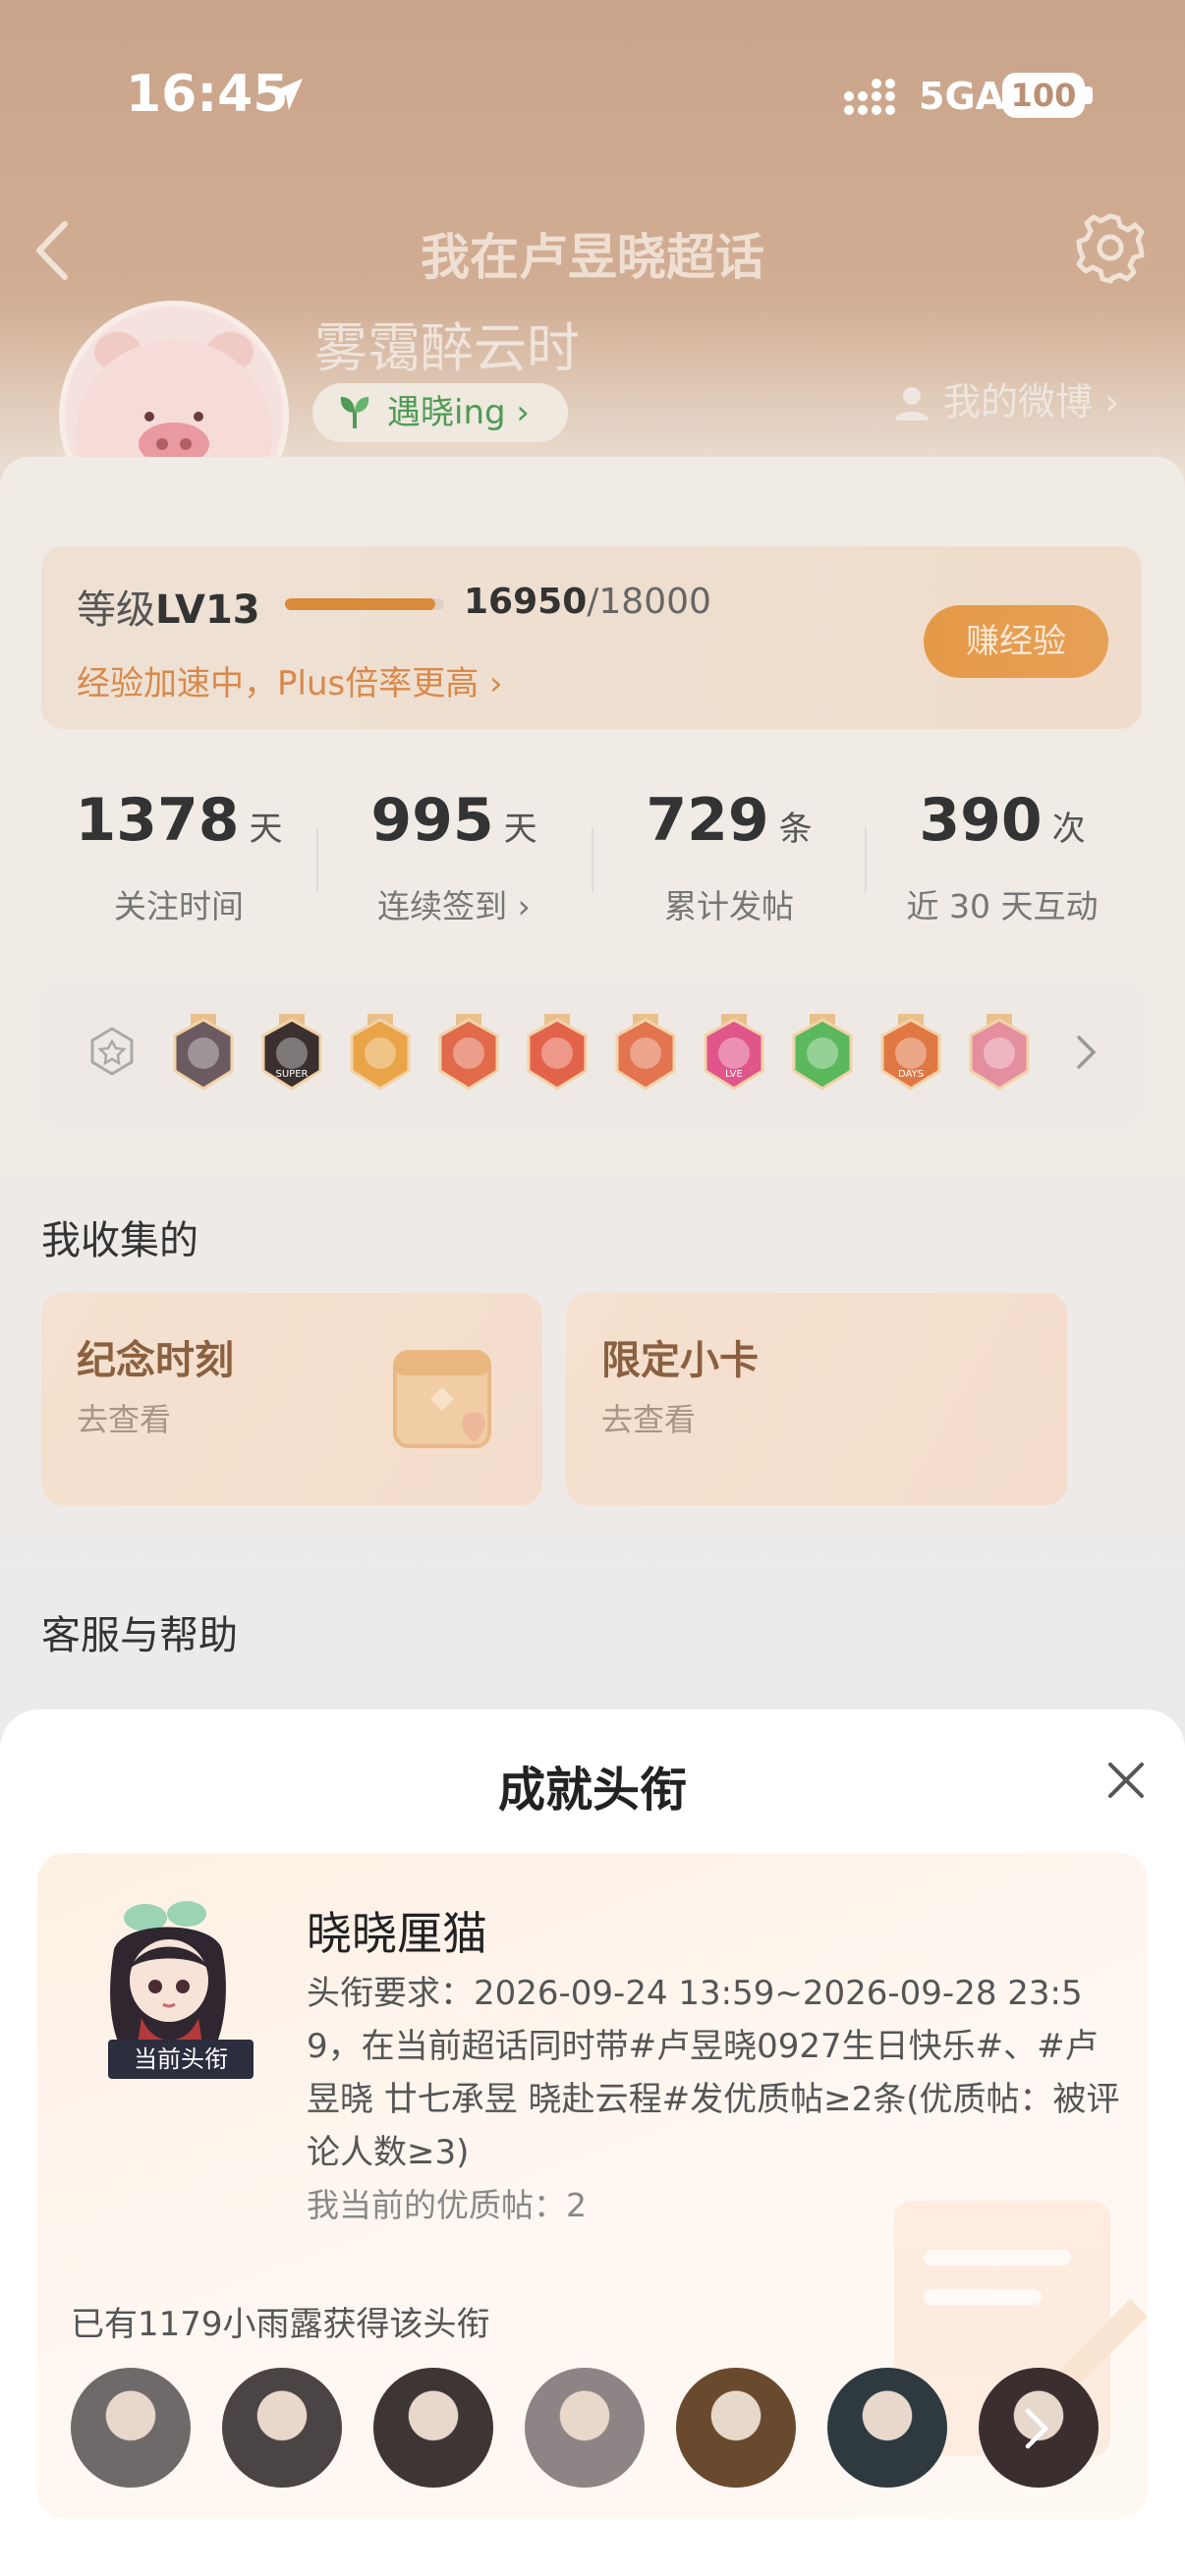  What do you see at coordinates (155, 1360) in the screenshot?
I see `collect-card-title: 纪念时刻` at bounding box center [155, 1360].